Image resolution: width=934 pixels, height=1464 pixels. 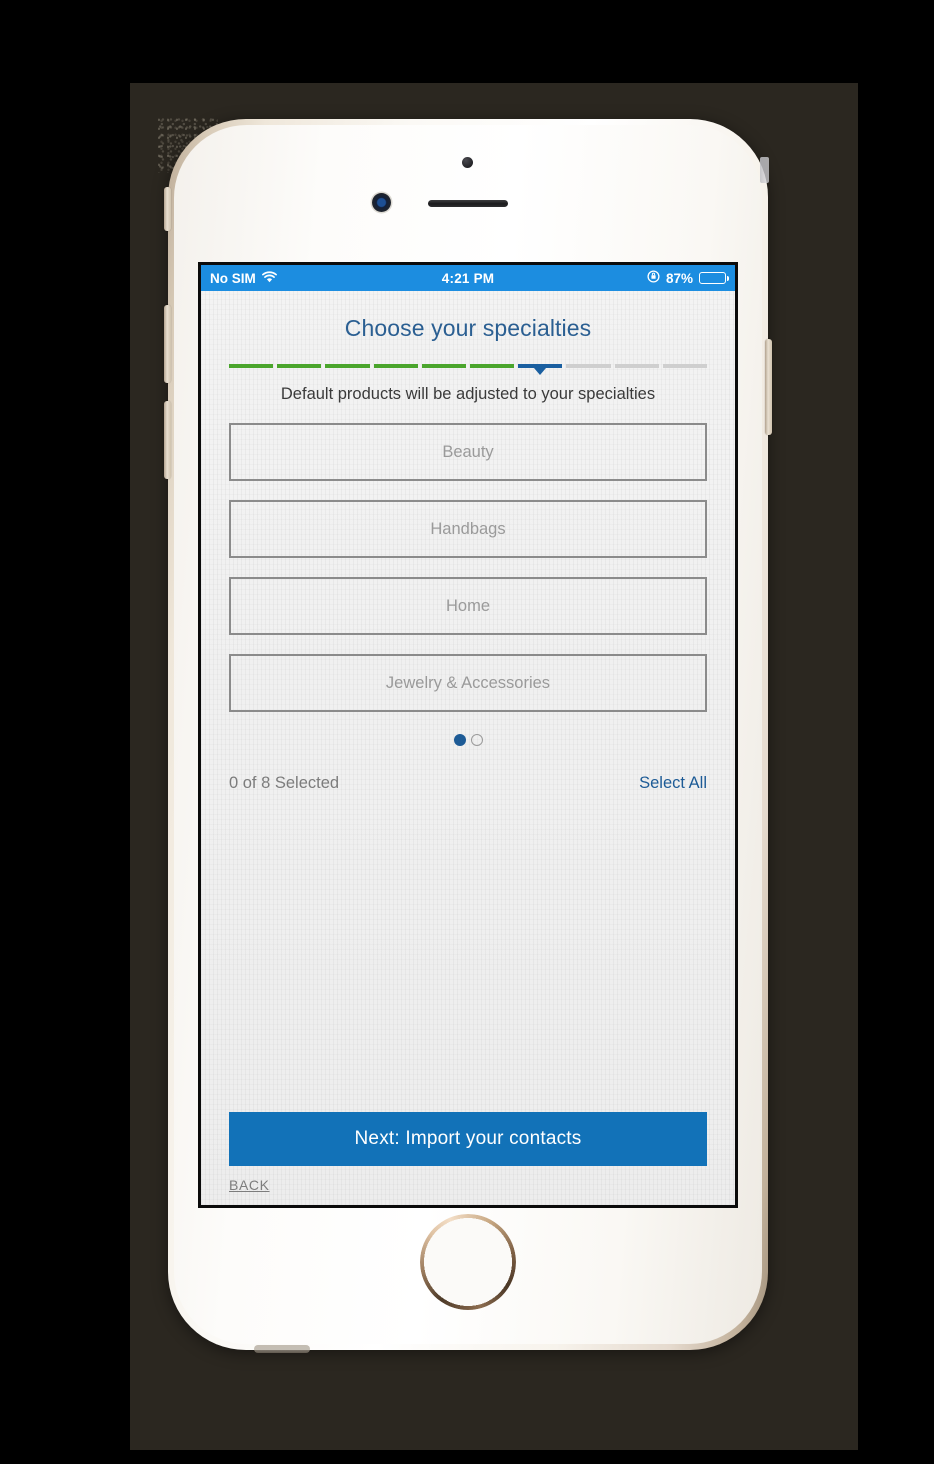 I want to click on select-all-link: Select All, so click(x=673, y=783).